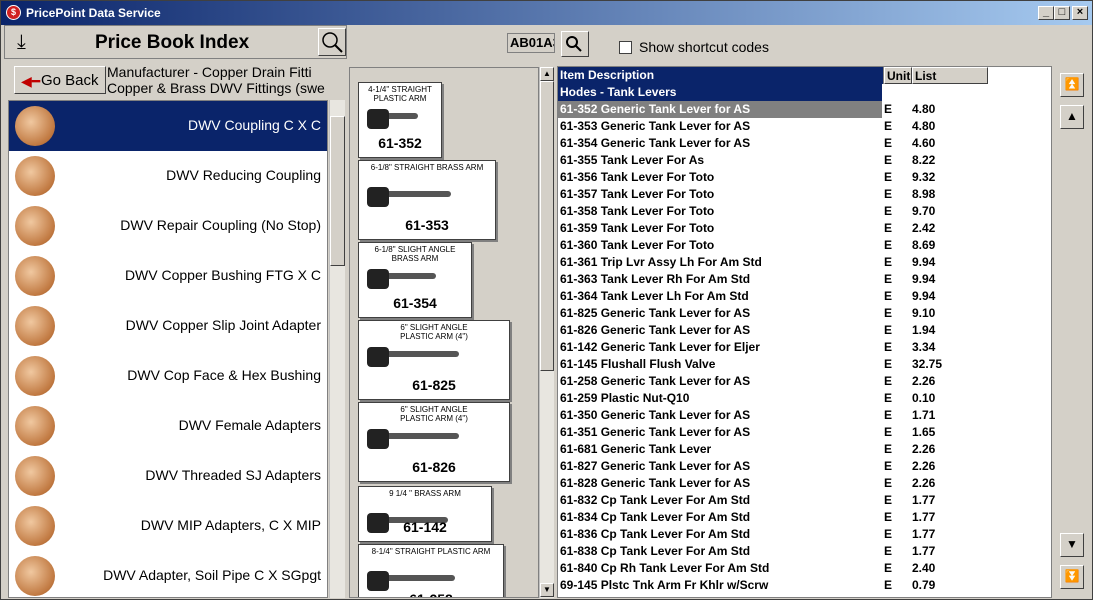 This screenshot has width=1093, height=600. Describe the element at coordinates (804, 364) in the screenshot. I see `table-row: 61-145 Flushall Flush Valve E 32.75` at that location.